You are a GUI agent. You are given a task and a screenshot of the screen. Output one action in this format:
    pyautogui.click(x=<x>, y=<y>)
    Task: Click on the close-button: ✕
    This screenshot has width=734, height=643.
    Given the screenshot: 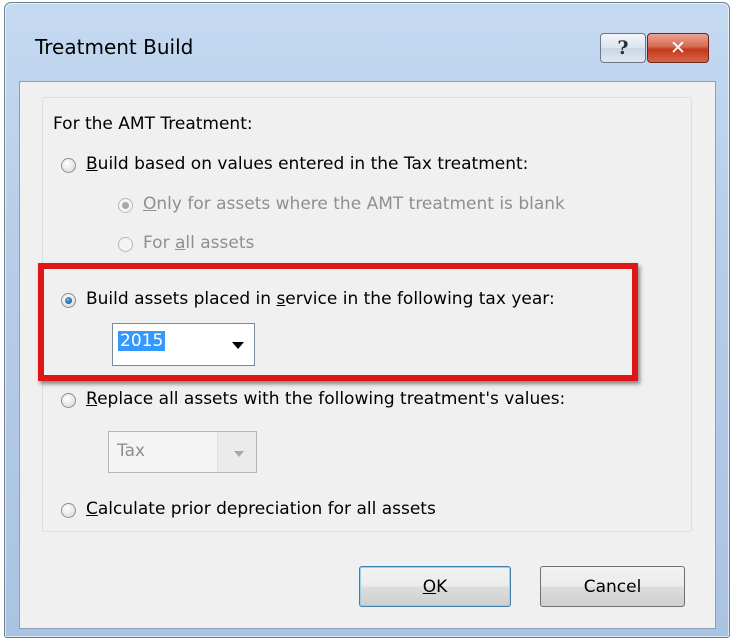 What is the action you would take?
    pyautogui.click(x=678, y=48)
    